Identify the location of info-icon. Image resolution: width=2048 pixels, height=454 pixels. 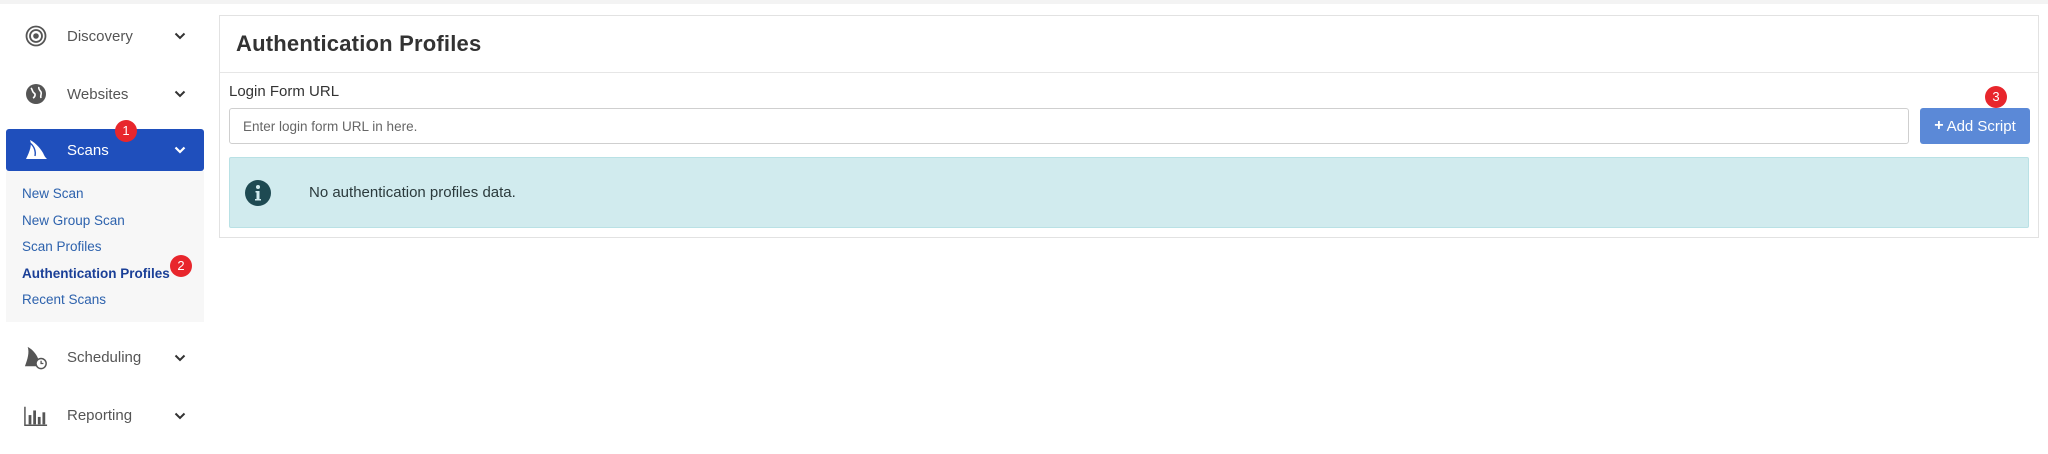
(258, 192).